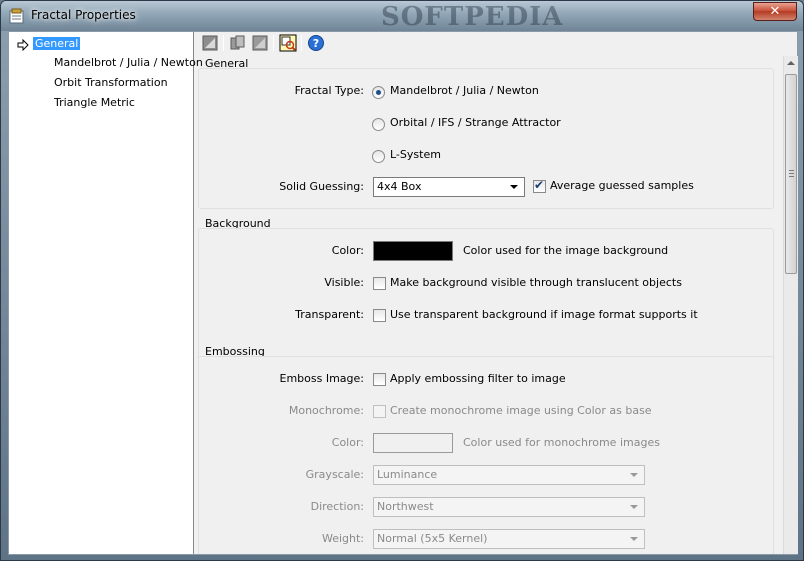  I want to click on scrollbar-thumb, so click(791, 174).